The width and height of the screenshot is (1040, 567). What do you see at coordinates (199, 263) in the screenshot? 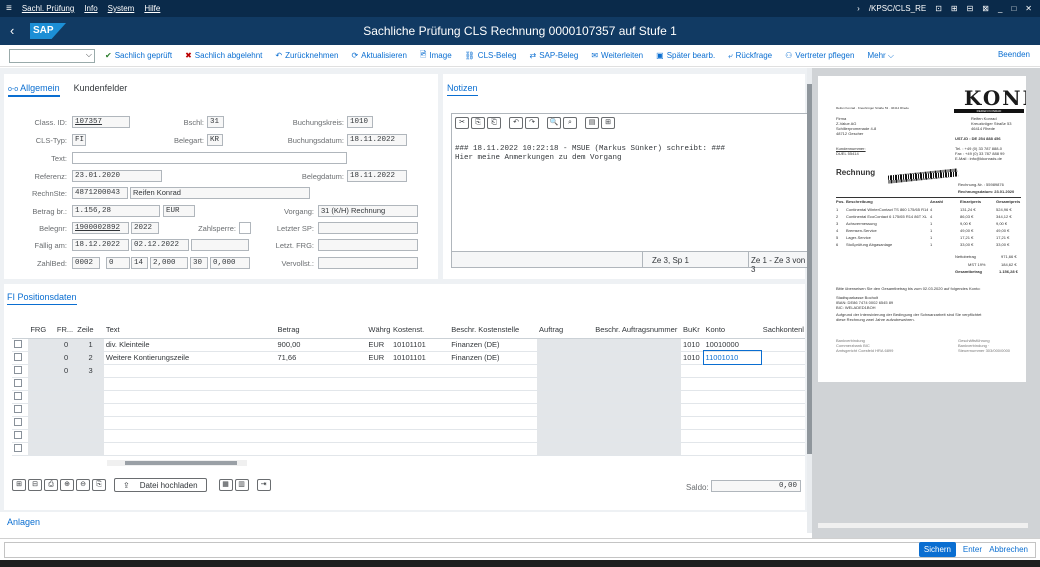
I see `zahlbed-tage3-field: 30` at bounding box center [199, 263].